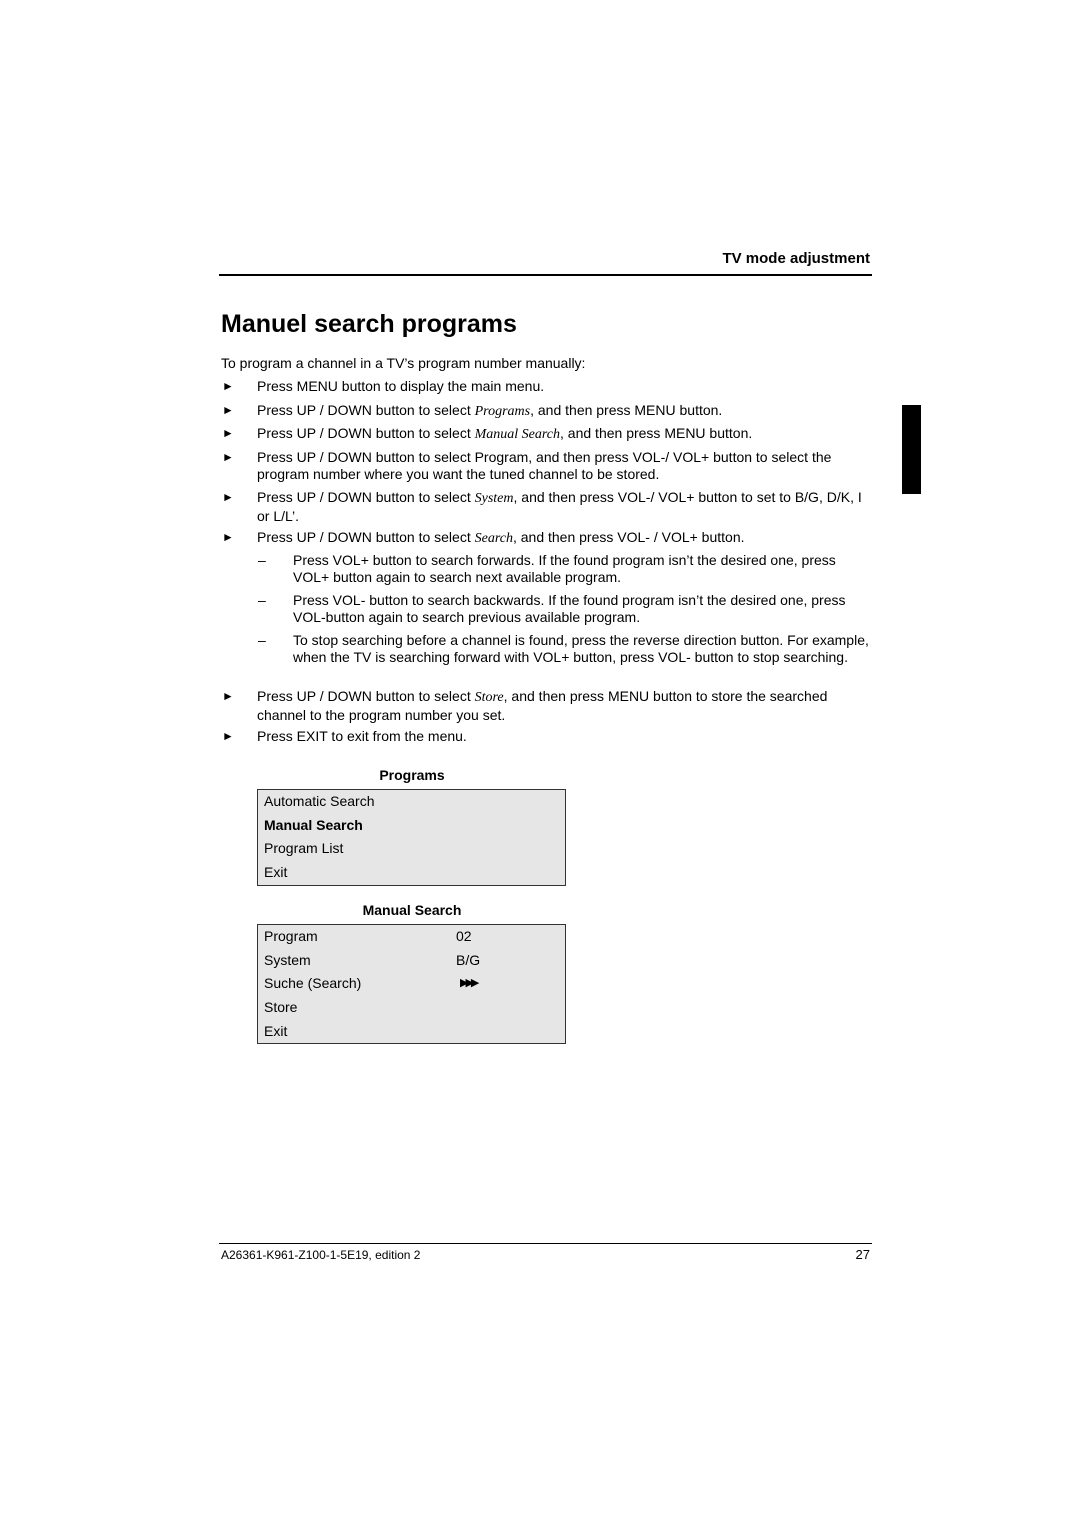  Describe the element at coordinates (911, 449) in the screenshot. I see `chapter-tab-marker` at that location.